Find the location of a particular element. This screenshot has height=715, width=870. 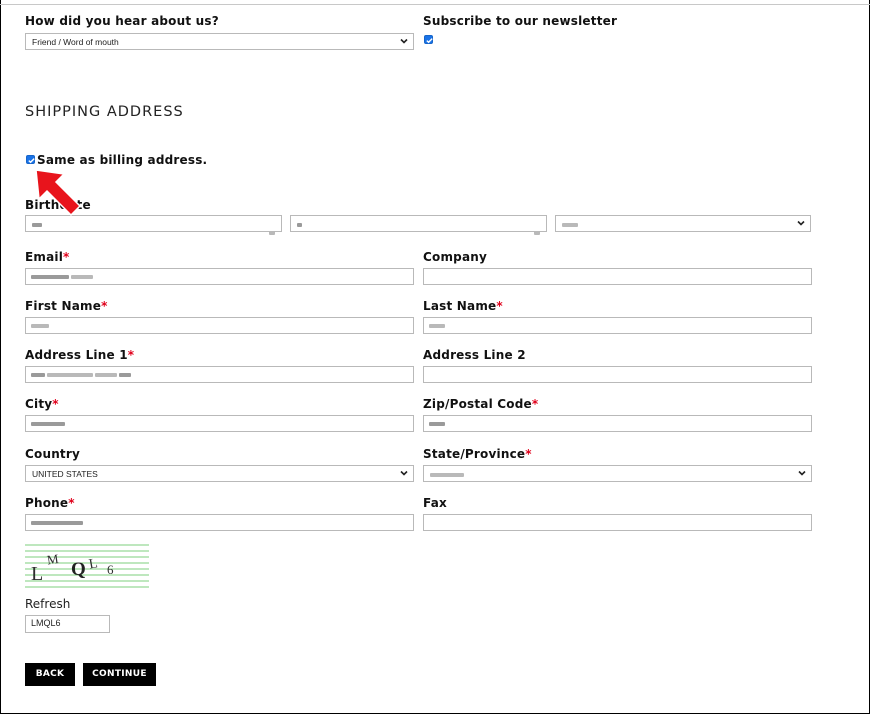

address2-label: Address Line 2 is located at coordinates (474, 355).